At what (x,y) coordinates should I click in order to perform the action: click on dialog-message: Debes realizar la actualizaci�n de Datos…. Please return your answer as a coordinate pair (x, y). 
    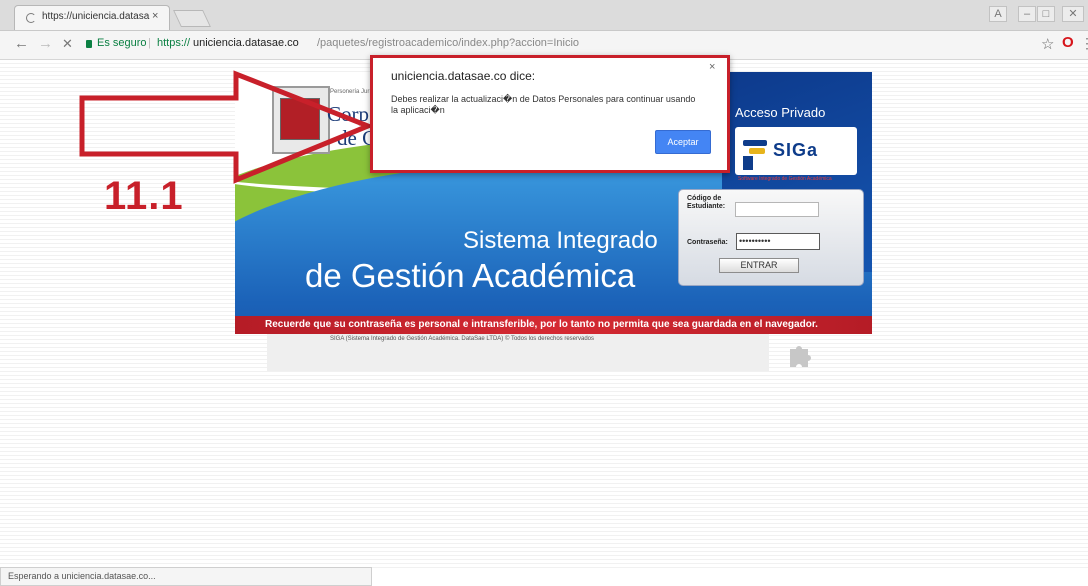
    Looking at the image, I should click on (543, 104).